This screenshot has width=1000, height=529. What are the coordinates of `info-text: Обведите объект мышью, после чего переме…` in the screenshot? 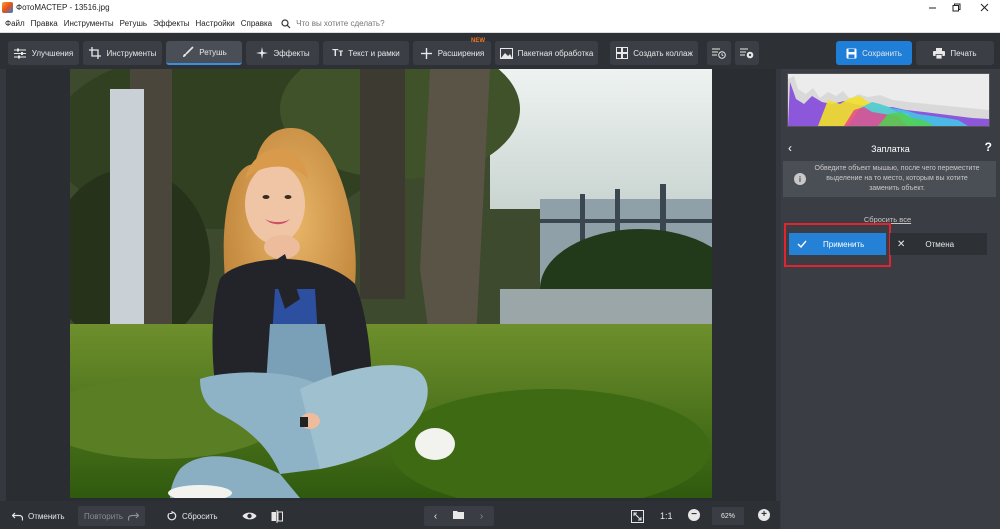 It's located at (897, 178).